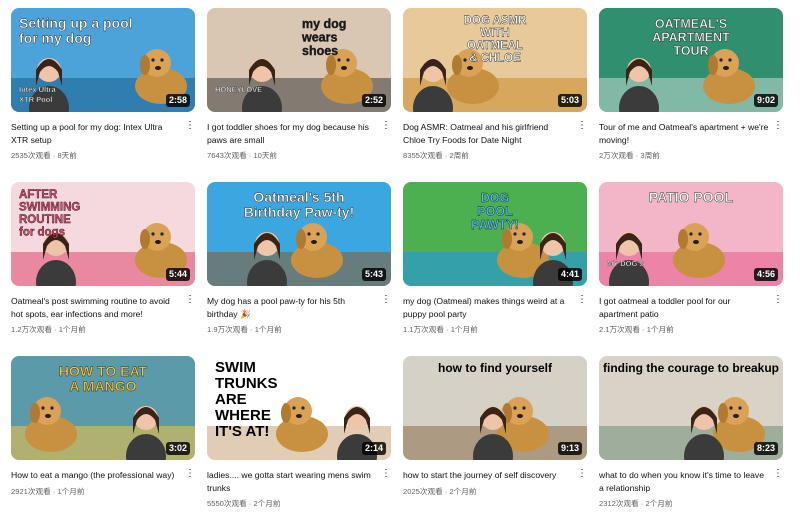 This screenshot has width=800, height=528. Describe the element at coordinates (31, 329) in the screenshot. I see `view-count: 1.2万次观看` at that location.